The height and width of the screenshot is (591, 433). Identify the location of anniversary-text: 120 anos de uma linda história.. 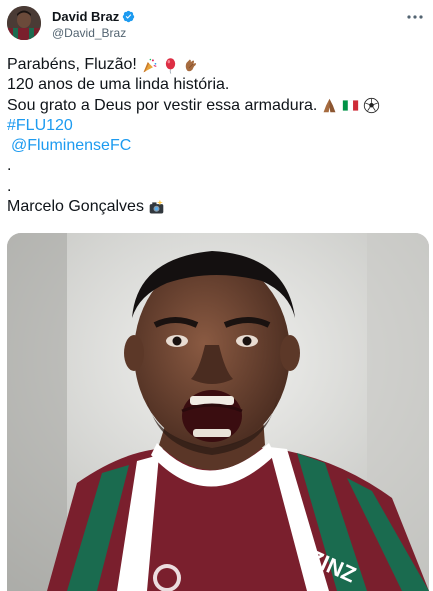
(118, 85).